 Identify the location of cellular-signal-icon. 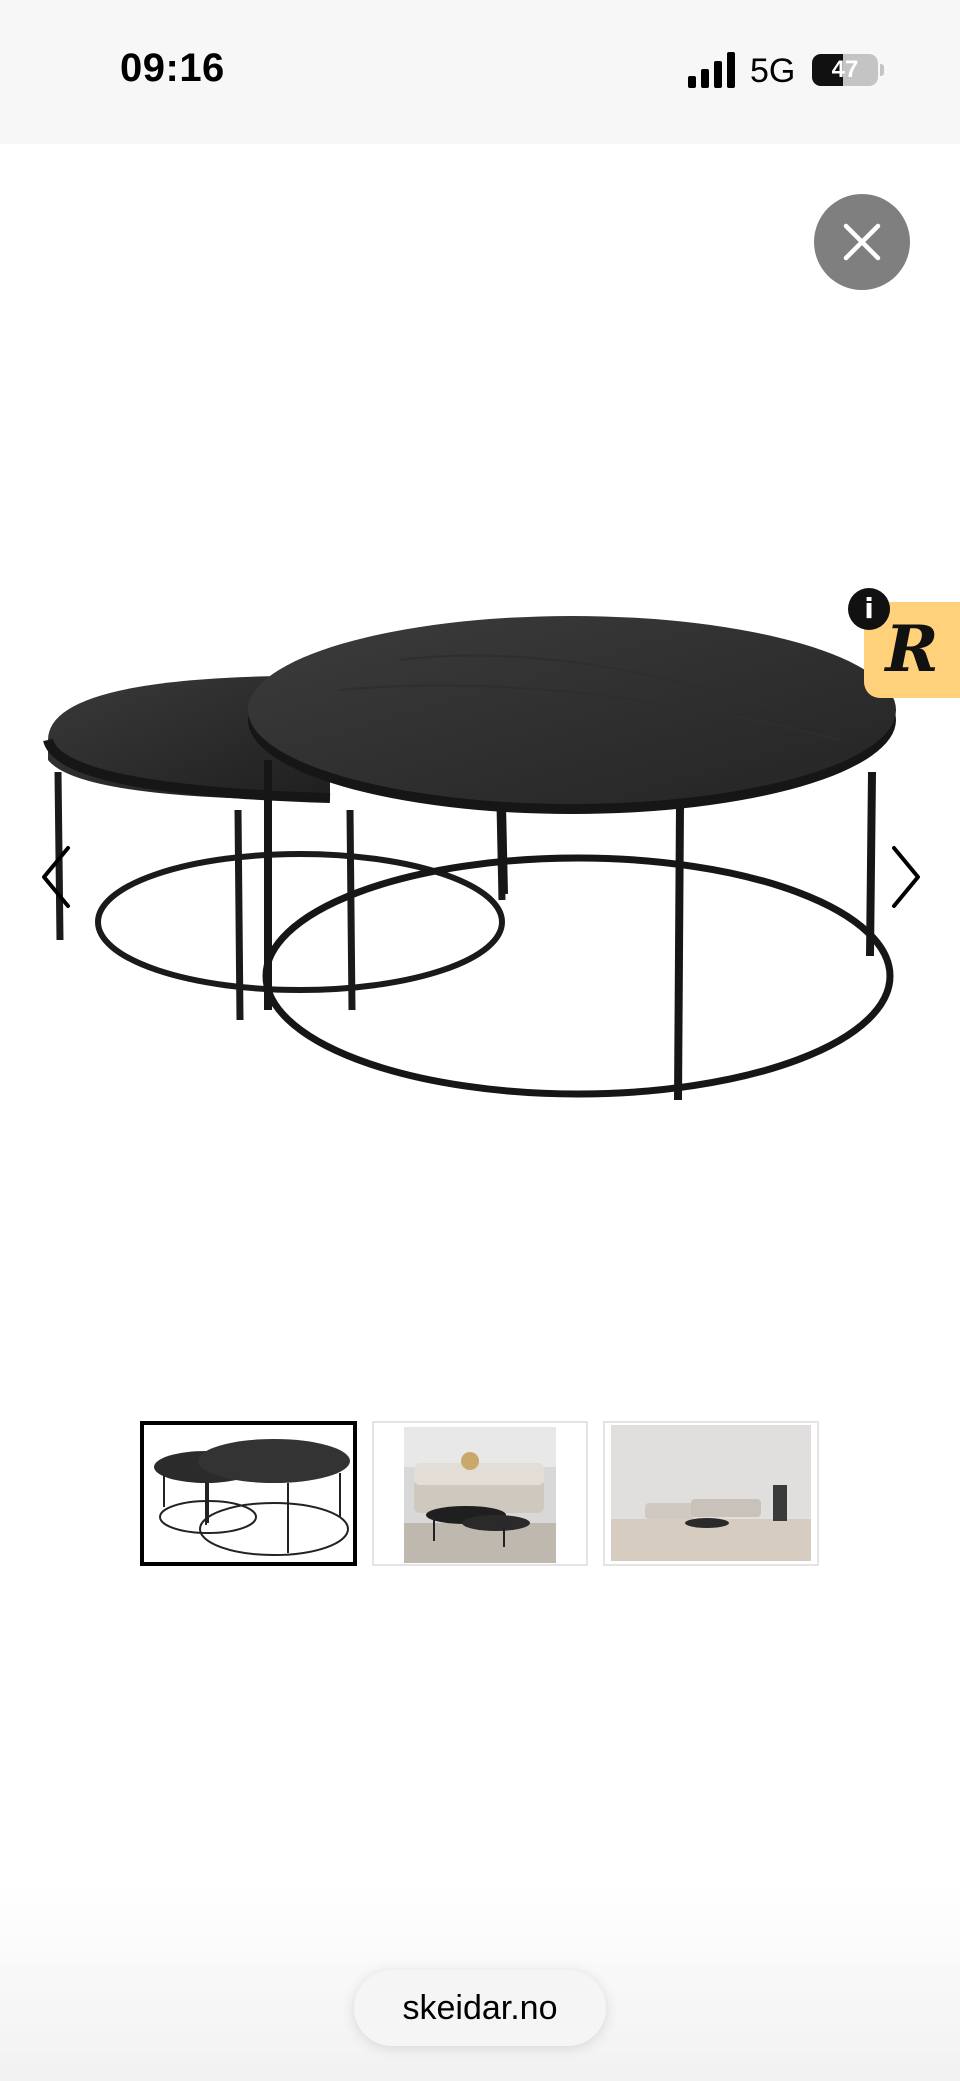
(711, 70).